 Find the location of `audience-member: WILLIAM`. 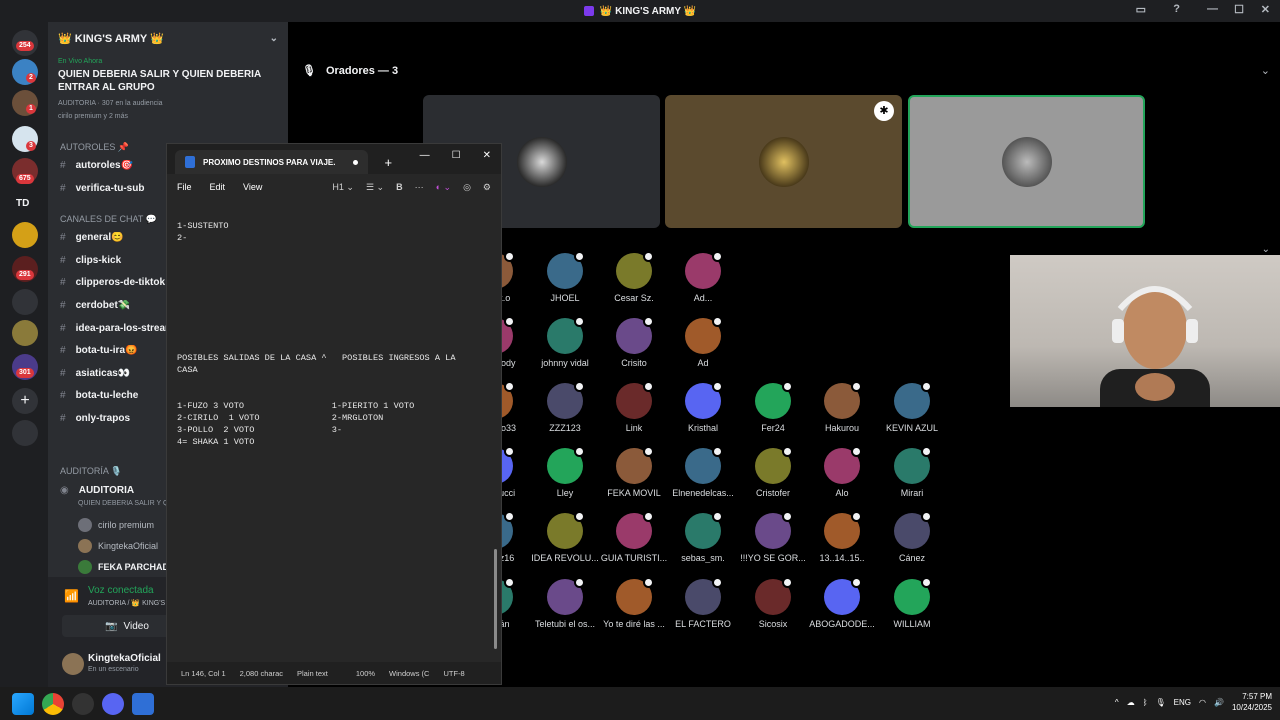

audience-member: WILLIAM is located at coordinates (912, 603).